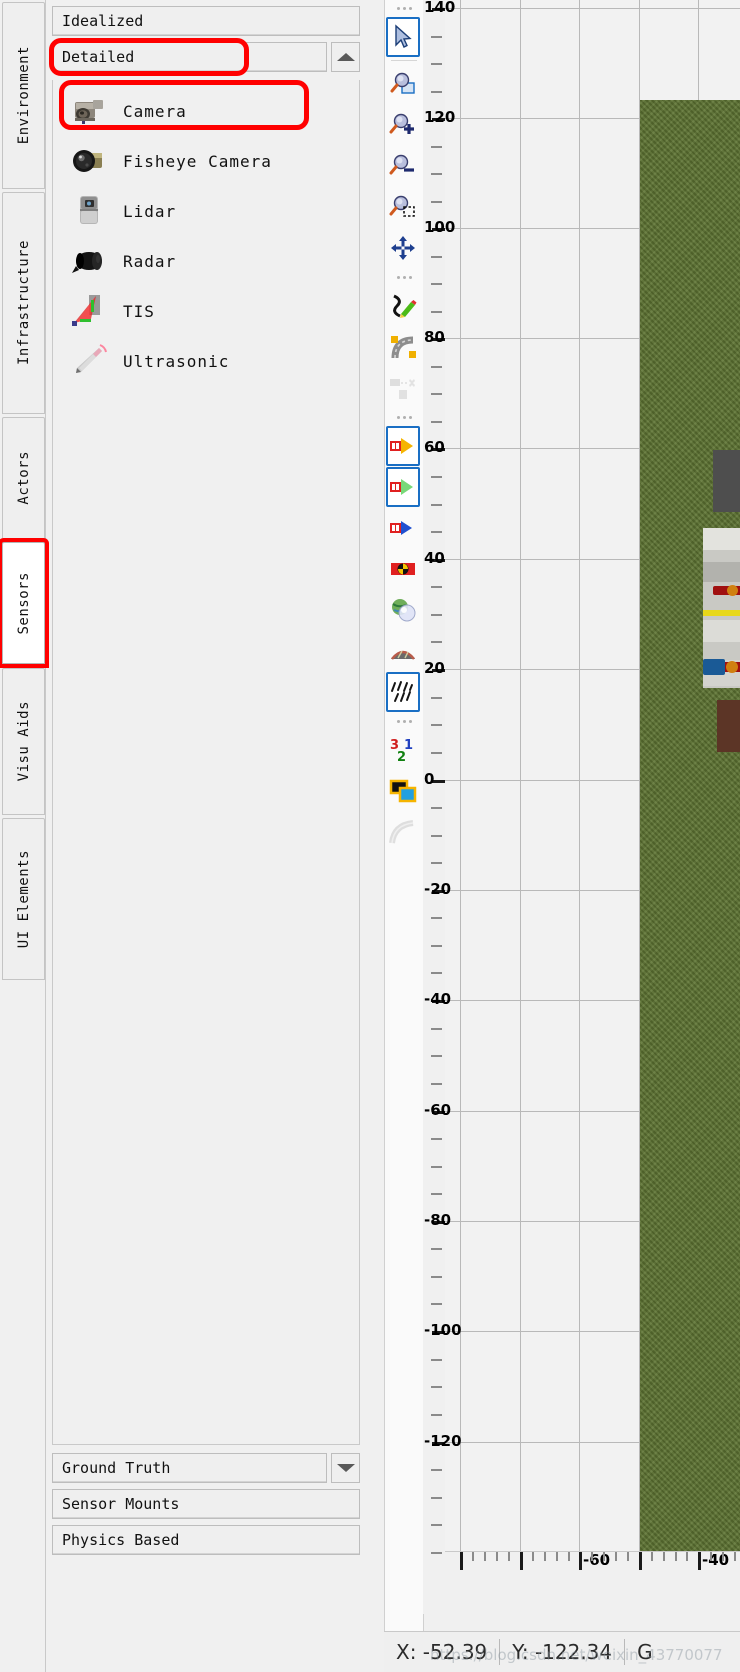  Describe the element at coordinates (728, 726) in the screenshot. I see `building-block` at that location.